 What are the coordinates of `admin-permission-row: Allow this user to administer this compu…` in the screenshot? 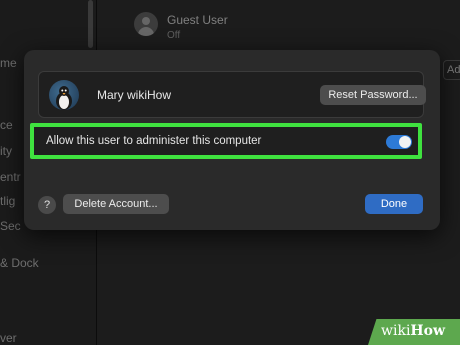 It's located at (226, 141).